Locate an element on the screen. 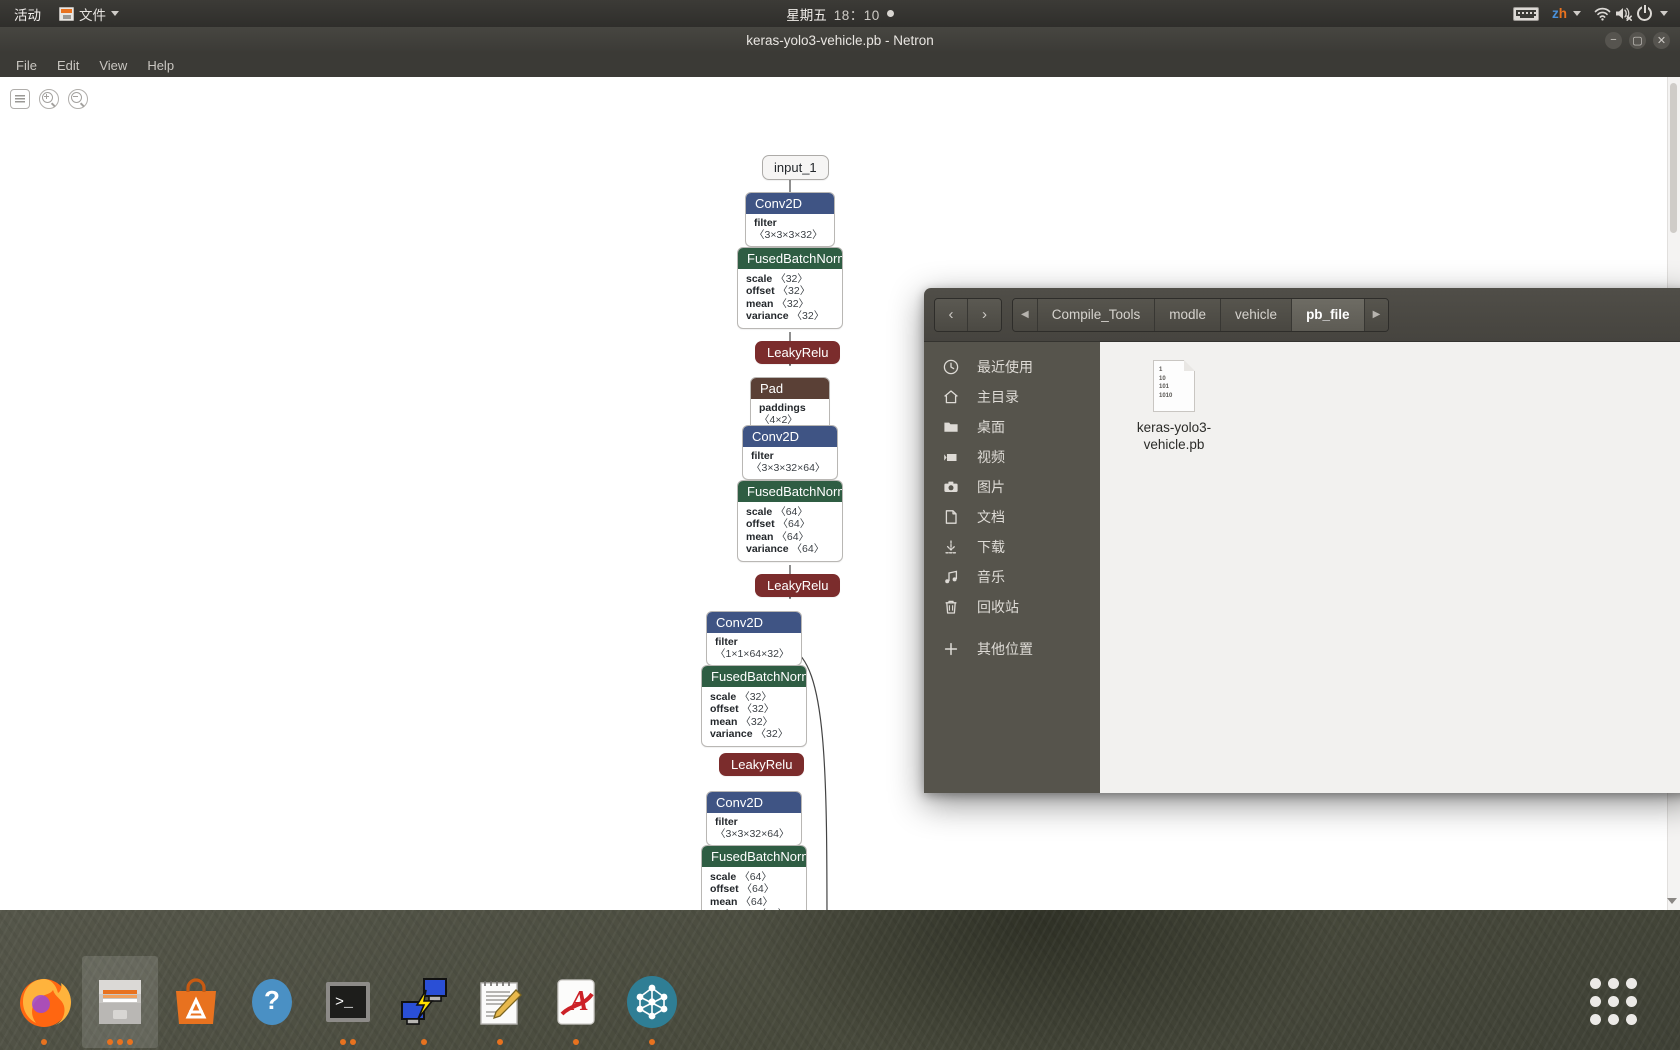  graph-node-leakyrelu-3: LeakyRelu is located at coordinates (762, 764).